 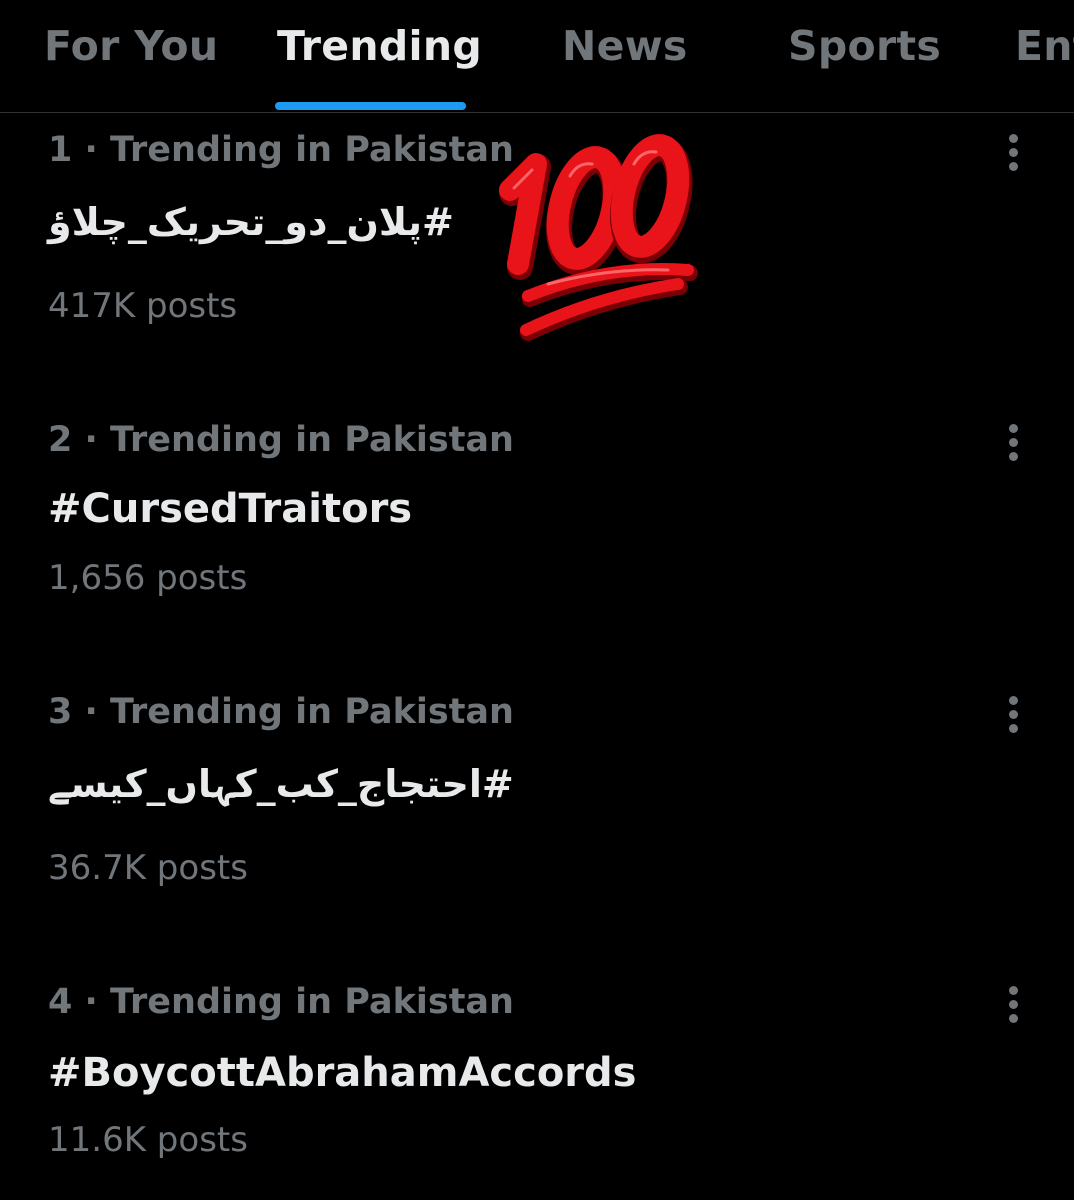 What do you see at coordinates (281, 440) in the screenshot?
I see `trend-context: 2 · Trending in Pakistan` at bounding box center [281, 440].